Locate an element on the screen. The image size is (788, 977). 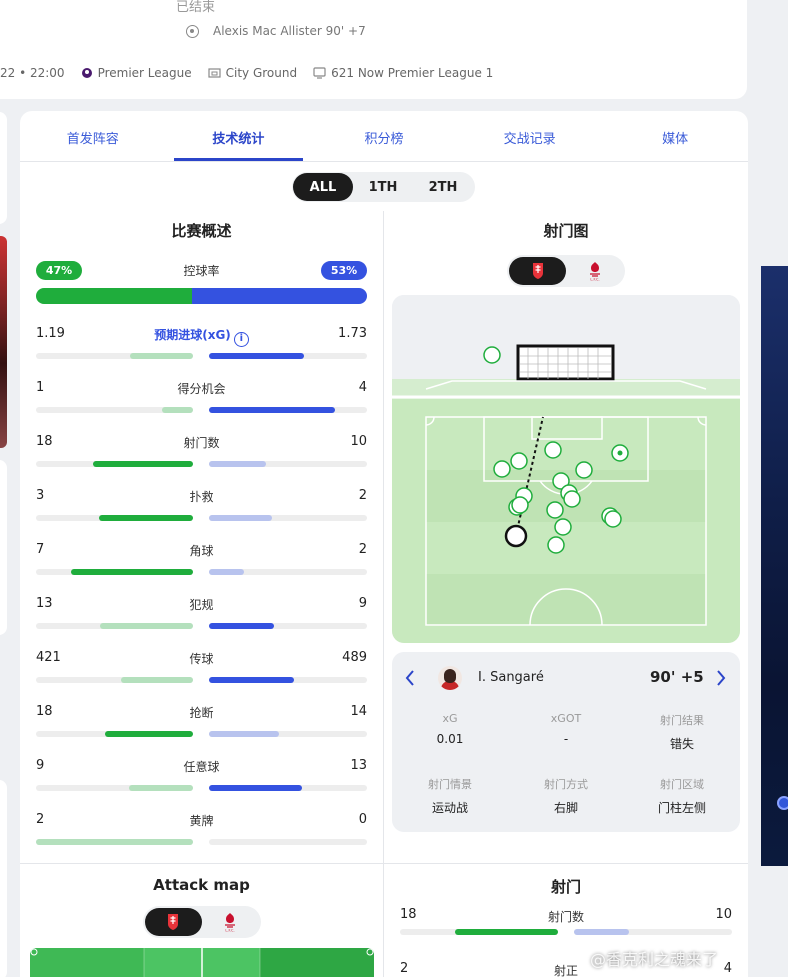
chevron-right-icon is located at coordinates (721, 678).